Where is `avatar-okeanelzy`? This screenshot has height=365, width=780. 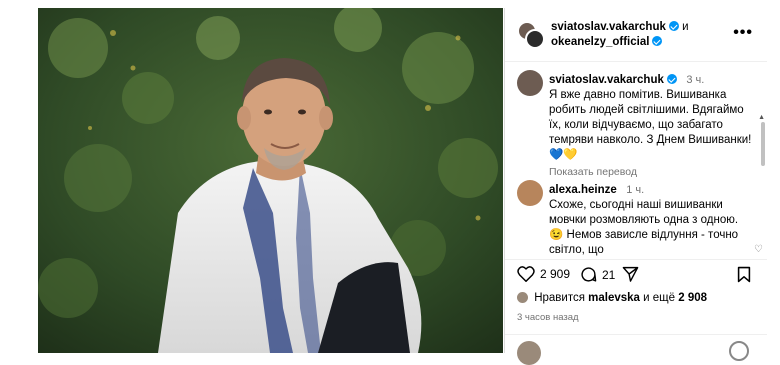
avatar-okeanelzy is located at coordinates (535, 39).